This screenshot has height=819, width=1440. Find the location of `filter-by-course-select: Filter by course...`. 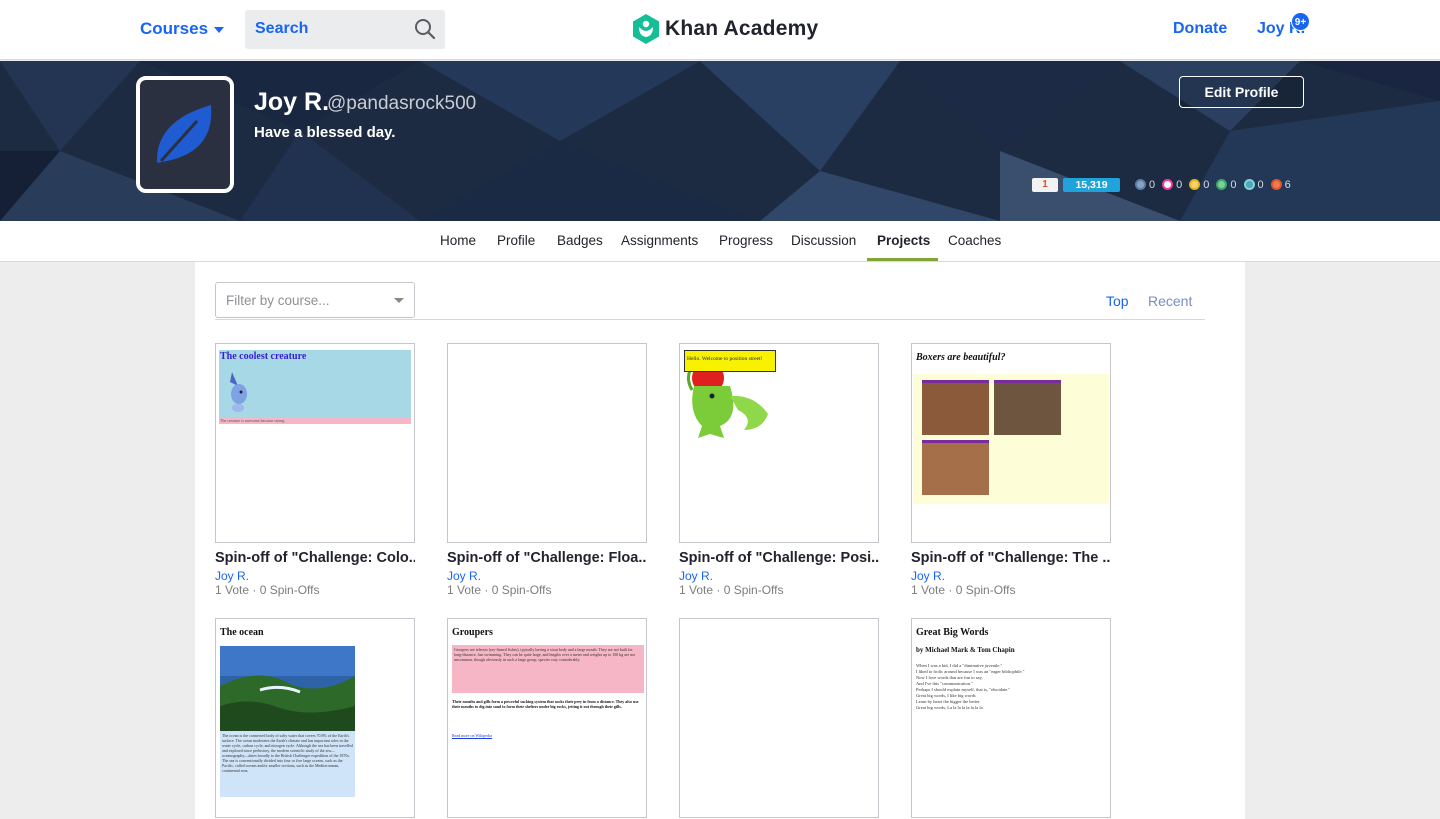

filter-by-course-select: Filter by course... is located at coordinates (315, 300).